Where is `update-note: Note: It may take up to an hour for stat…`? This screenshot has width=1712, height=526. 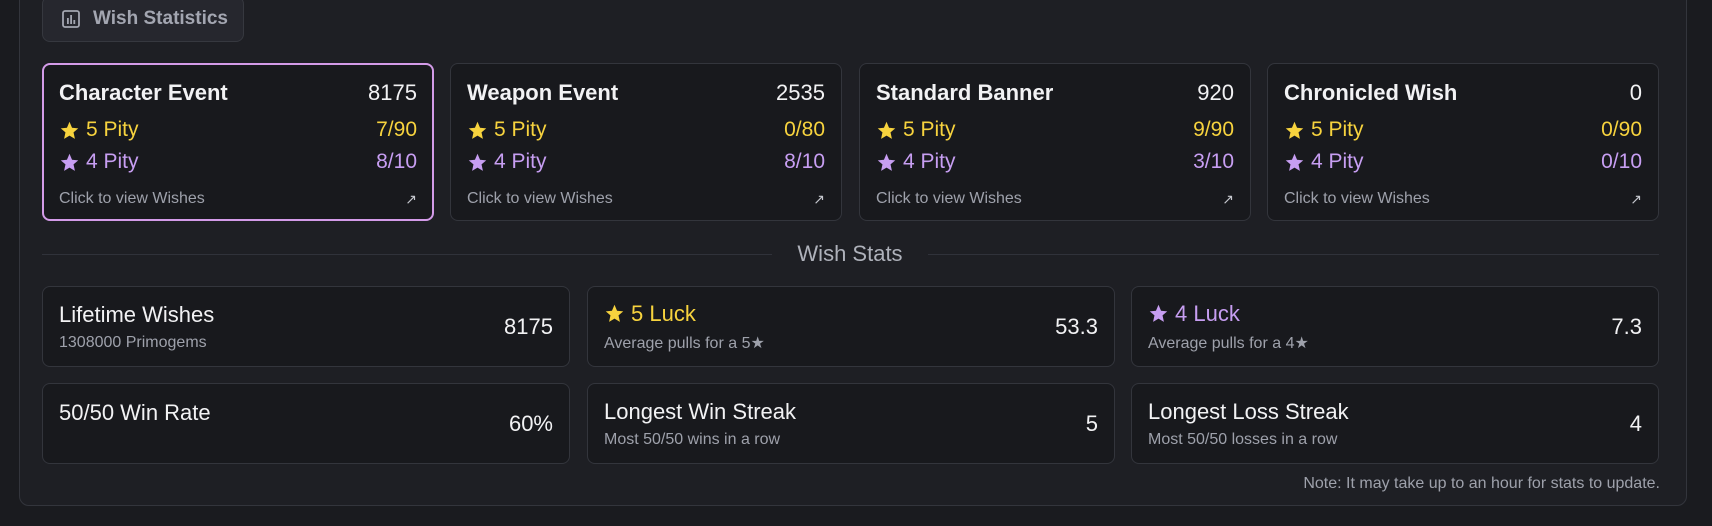 update-note: Note: It may take up to an hour for stat… is located at coordinates (1481, 483).